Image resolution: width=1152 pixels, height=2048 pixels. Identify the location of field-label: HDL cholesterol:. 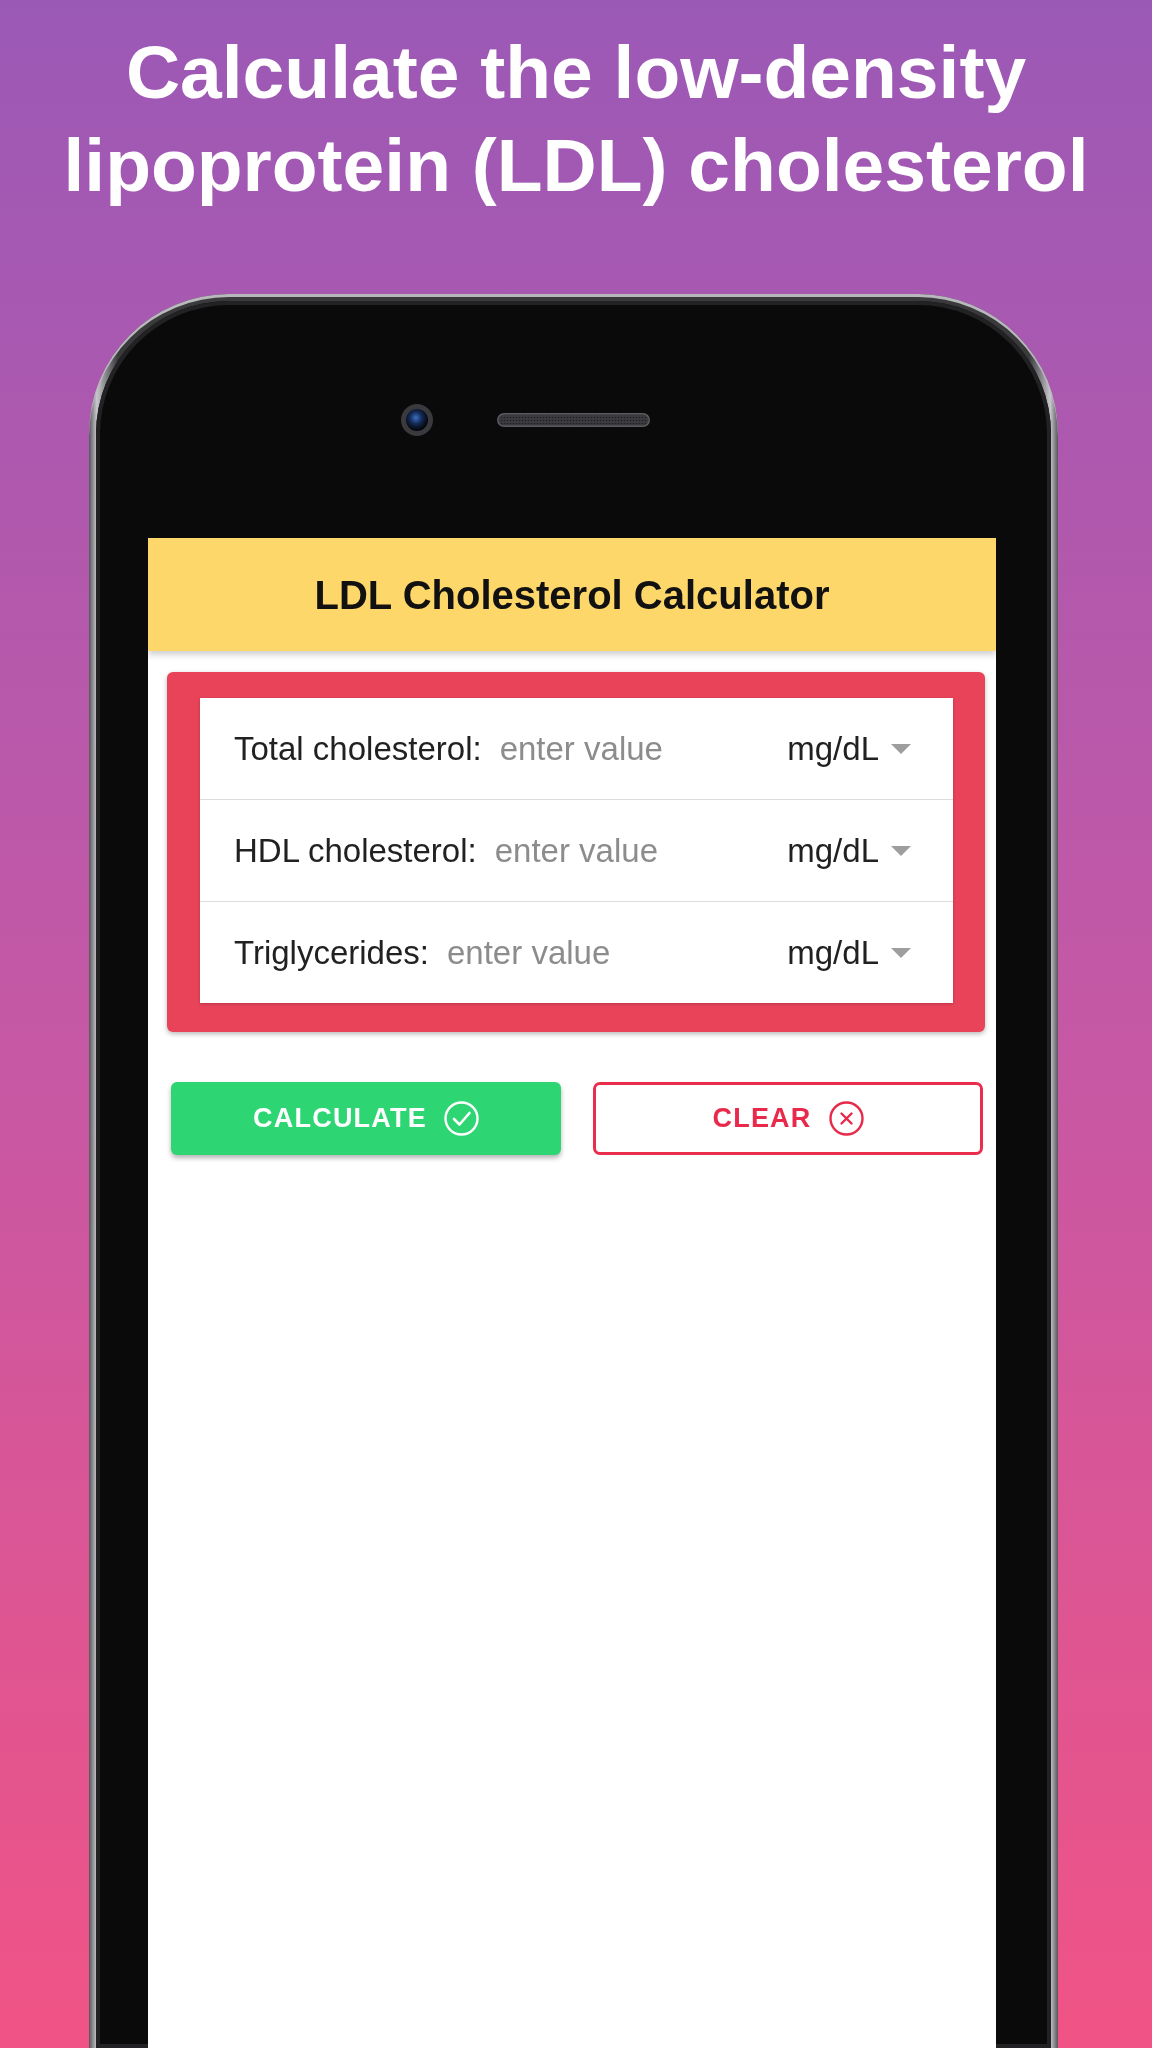
(355, 850).